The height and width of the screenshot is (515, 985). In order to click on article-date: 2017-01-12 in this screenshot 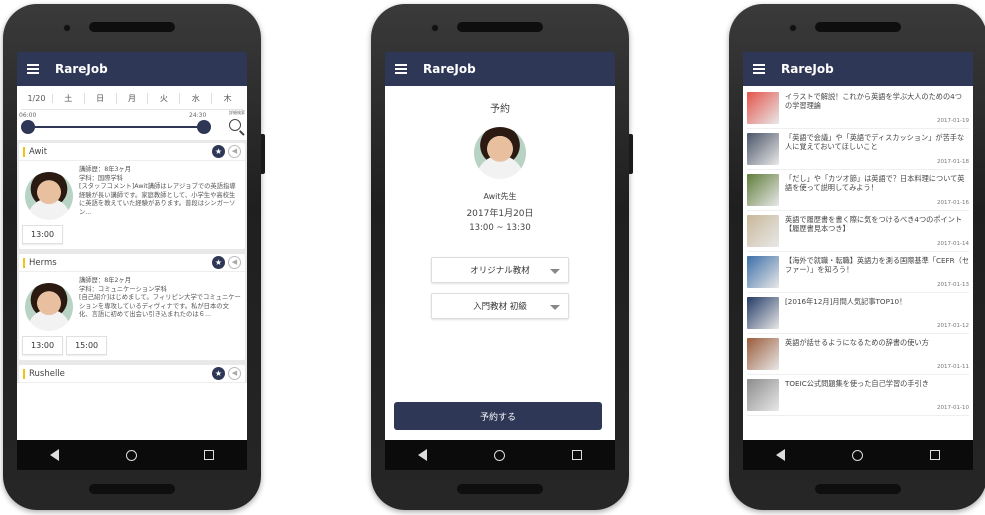, I will do `click(953, 326)`.